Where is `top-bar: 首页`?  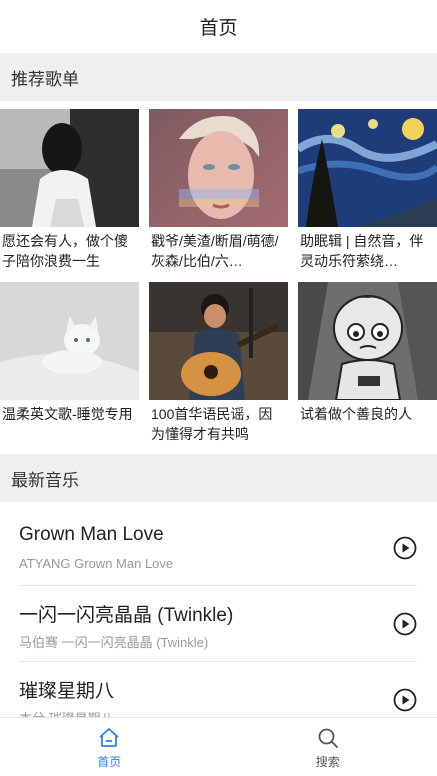
top-bar: 首页 is located at coordinates (218, 26).